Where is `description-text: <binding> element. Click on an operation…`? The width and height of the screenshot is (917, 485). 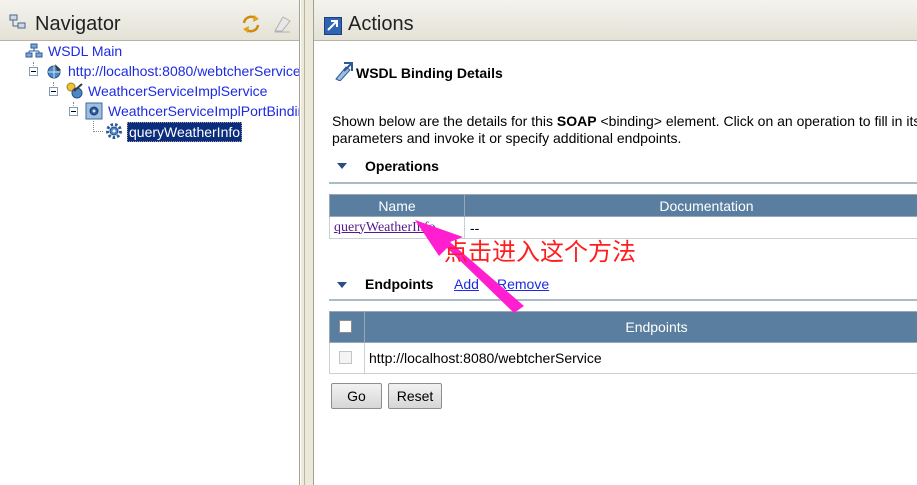
description-text: <binding> element. Click on an operation… is located at coordinates (756, 121).